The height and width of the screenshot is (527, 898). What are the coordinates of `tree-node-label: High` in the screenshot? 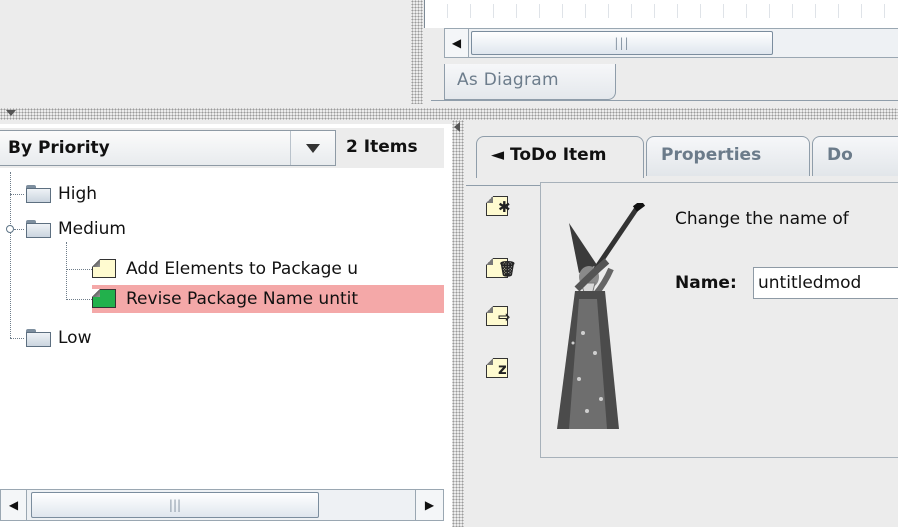 It's located at (78, 194).